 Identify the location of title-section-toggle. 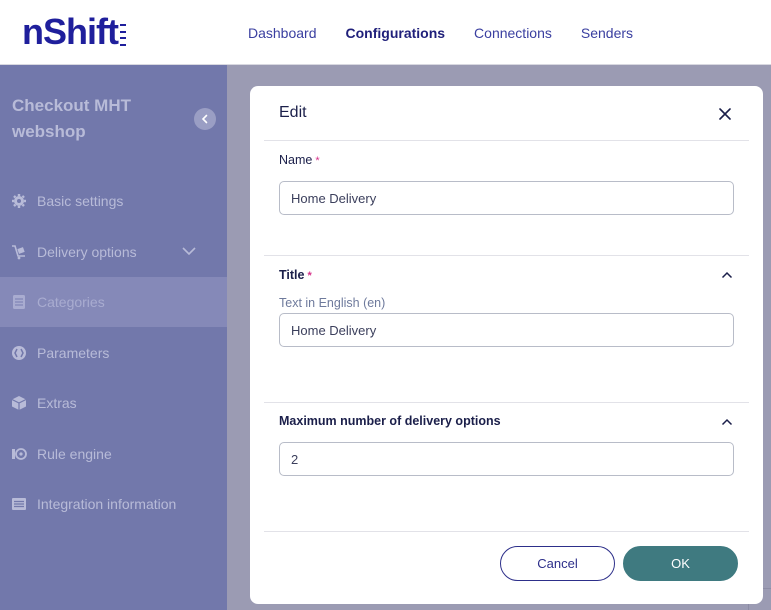
(727, 275).